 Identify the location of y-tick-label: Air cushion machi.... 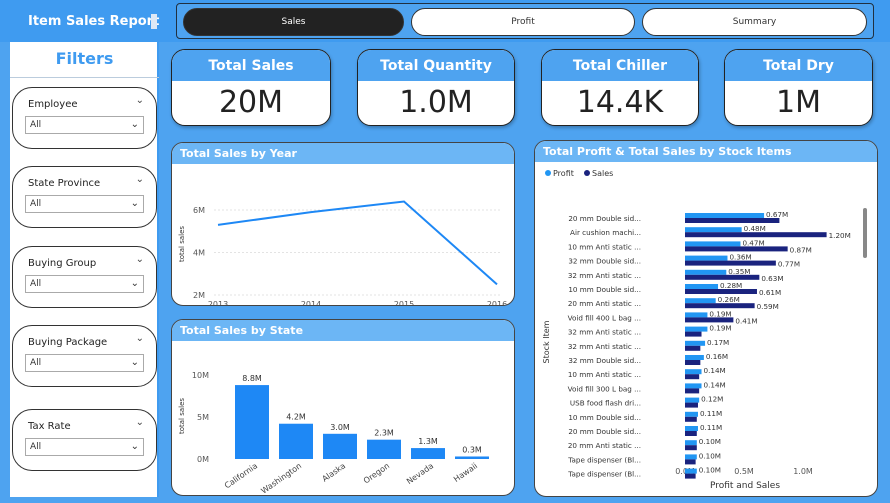
(605, 232).